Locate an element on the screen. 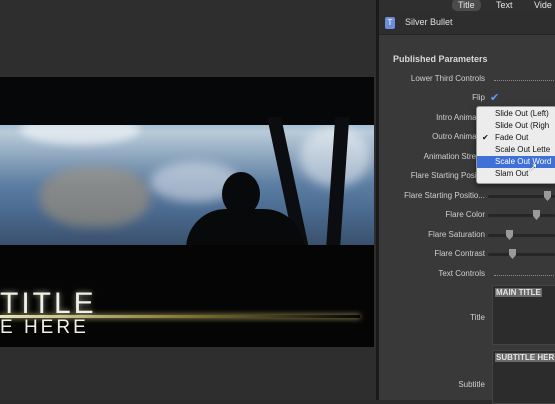  label-flare-contrast: Flare Contrast is located at coordinates (459, 253).